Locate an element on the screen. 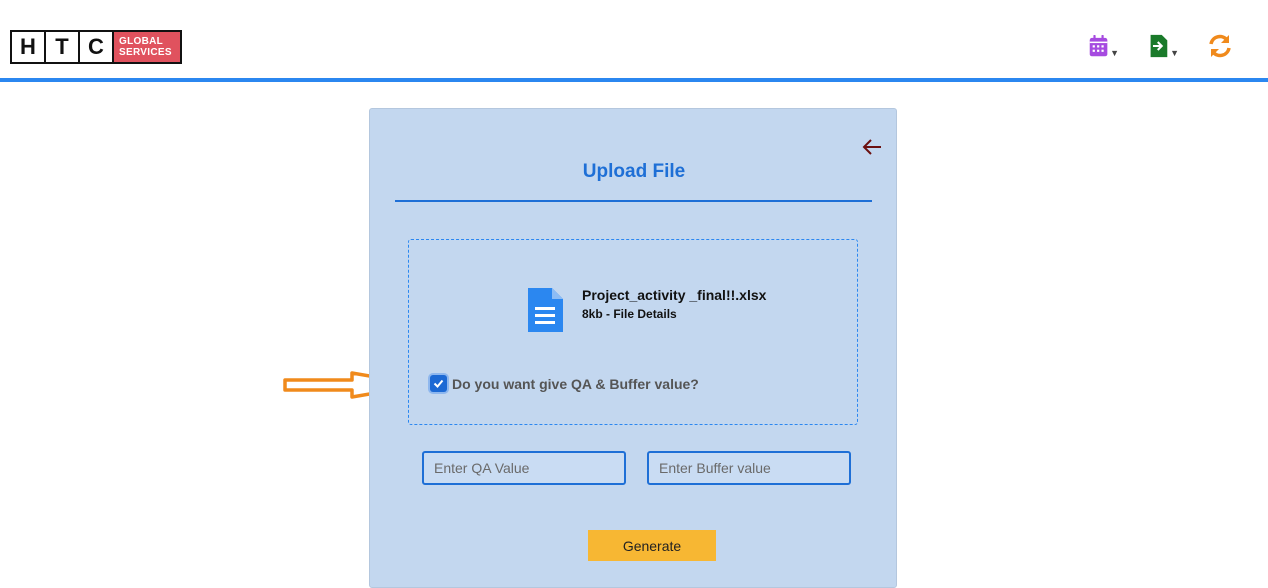 The height and width of the screenshot is (588, 1268). export-file-icon is located at coordinates (1159, 46).